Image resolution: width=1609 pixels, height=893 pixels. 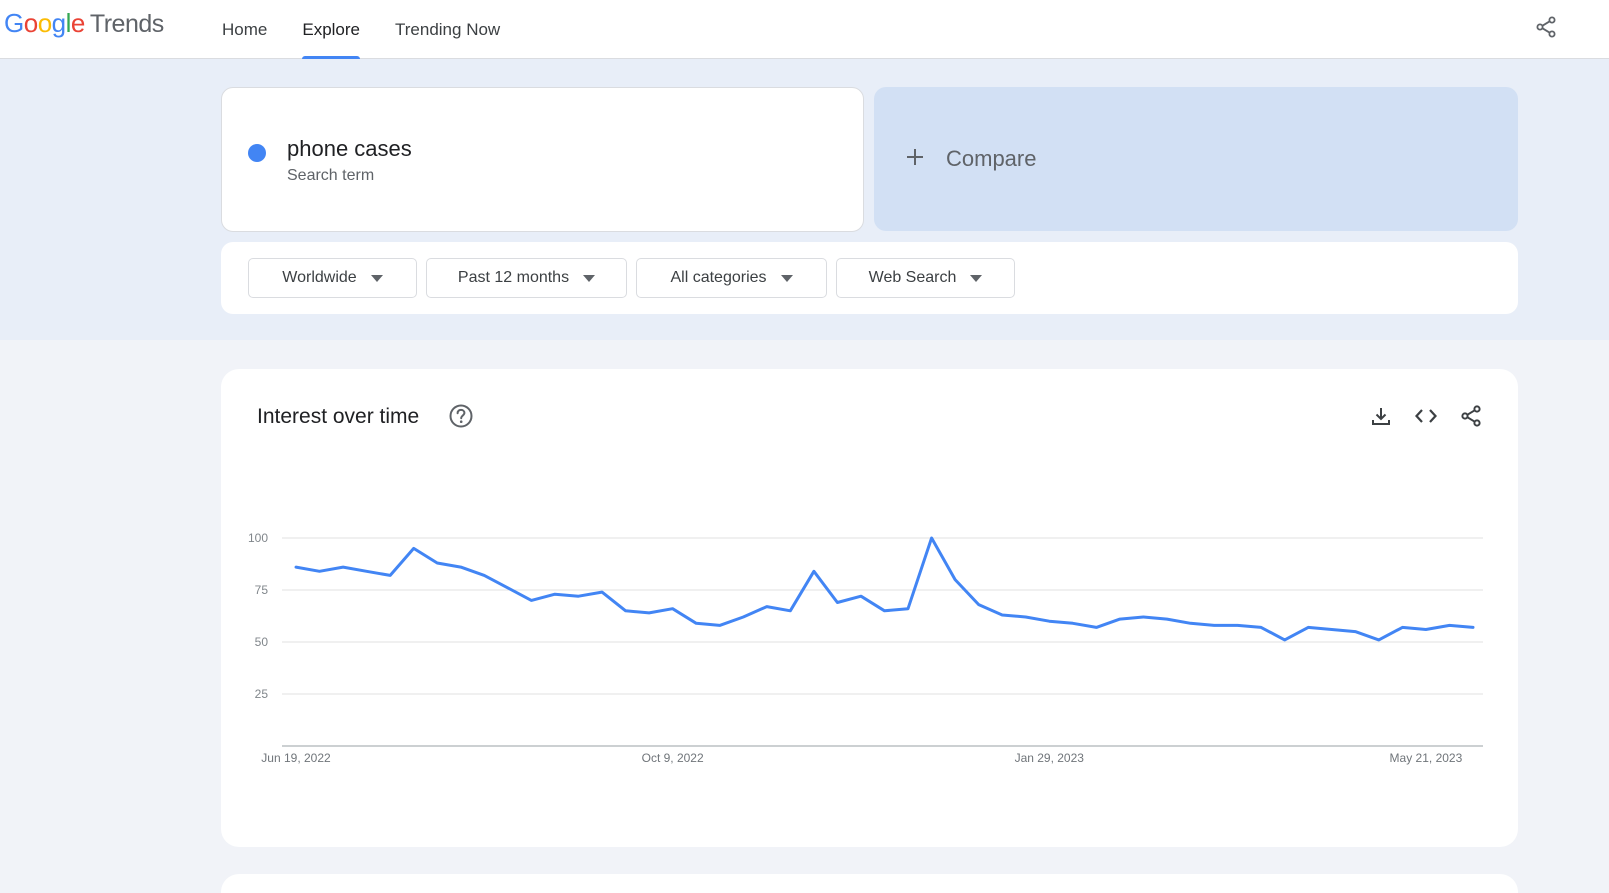 I want to click on series-line, so click(x=884, y=589).